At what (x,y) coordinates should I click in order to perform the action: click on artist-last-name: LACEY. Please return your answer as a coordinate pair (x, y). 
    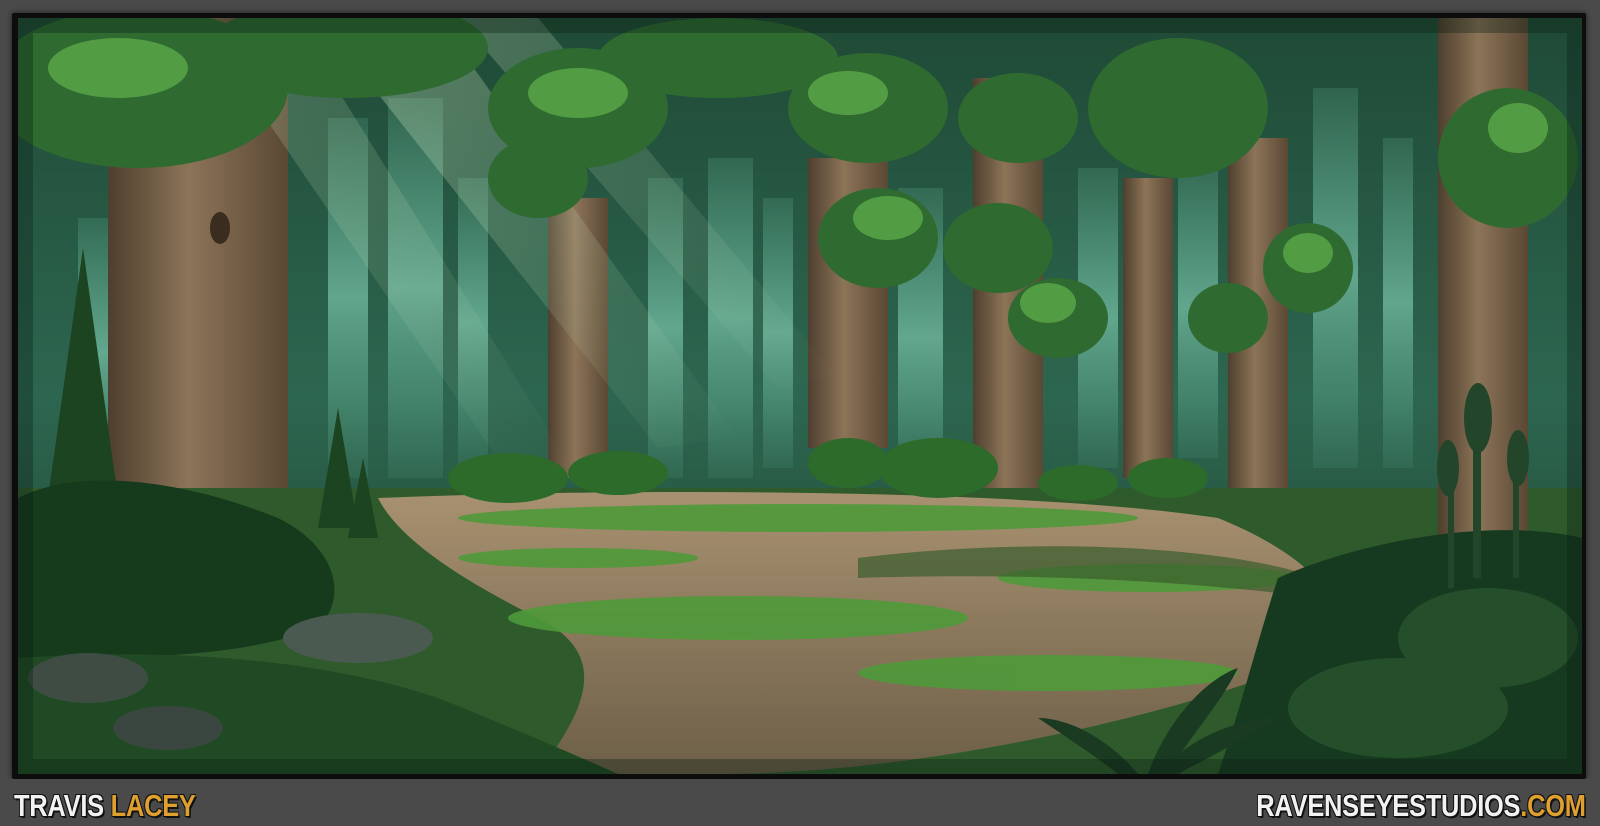
    Looking at the image, I should click on (153, 805).